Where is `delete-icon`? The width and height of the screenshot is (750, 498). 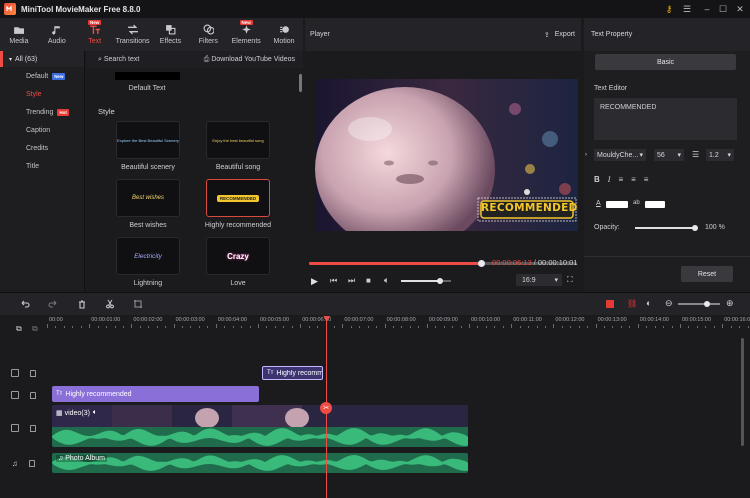
delete-icon is located at coordinates (82, 305).